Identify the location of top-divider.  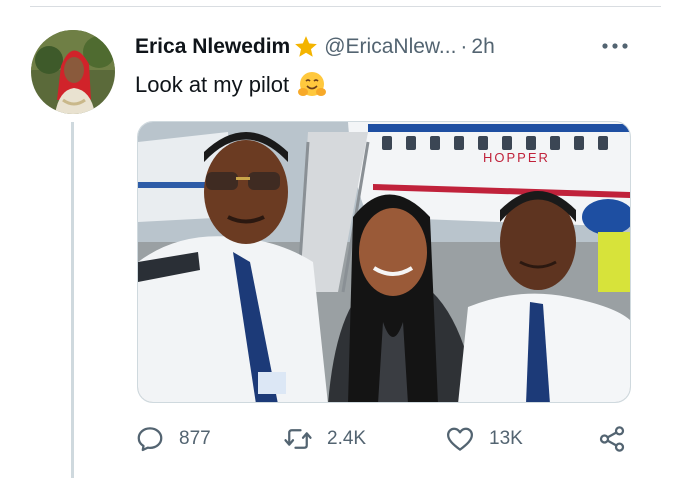
(345, 6).